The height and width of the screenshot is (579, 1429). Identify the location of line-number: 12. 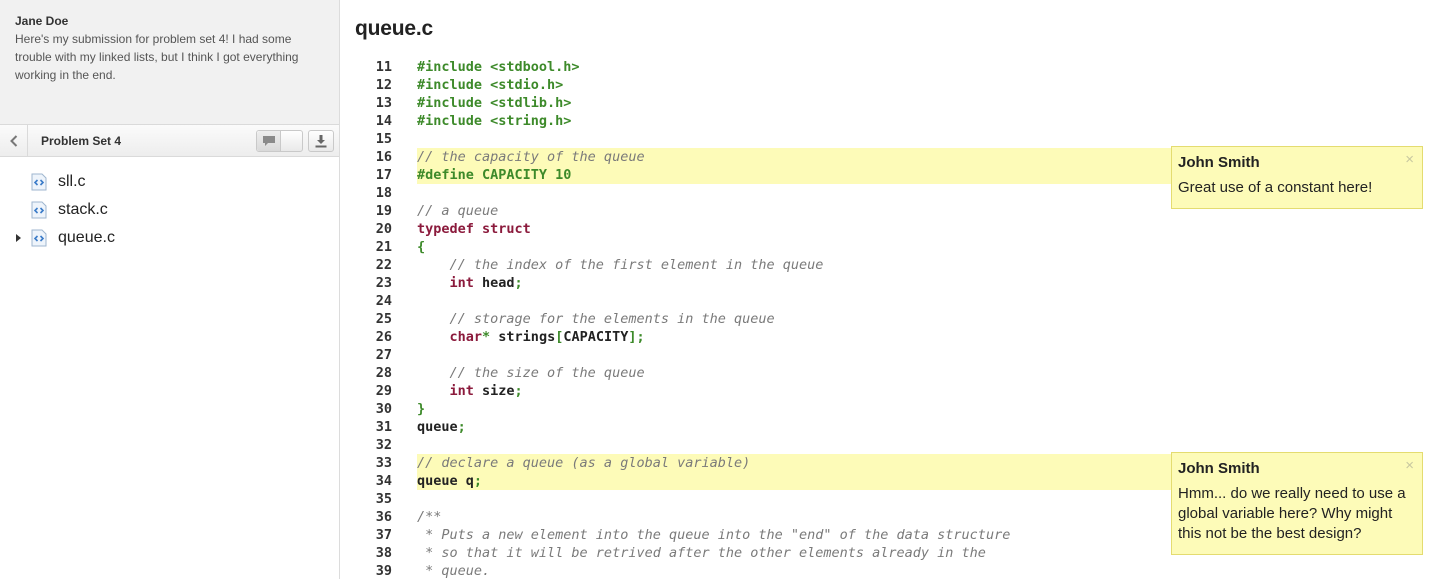
(383, 85).